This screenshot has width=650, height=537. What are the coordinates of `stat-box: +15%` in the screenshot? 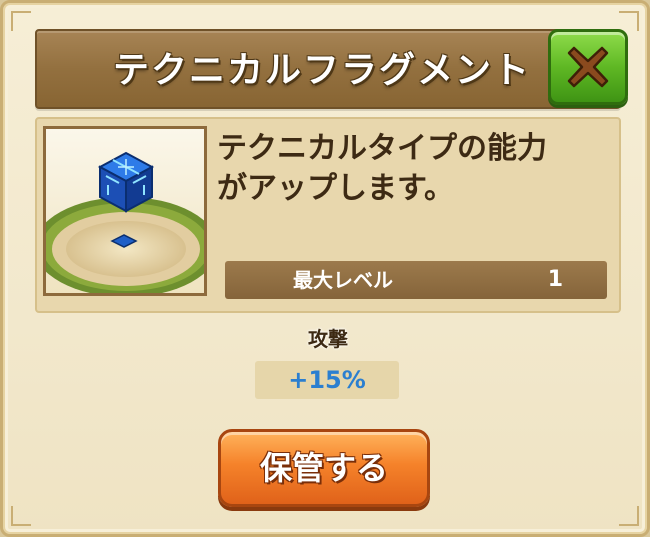 It's located at (327, 380).